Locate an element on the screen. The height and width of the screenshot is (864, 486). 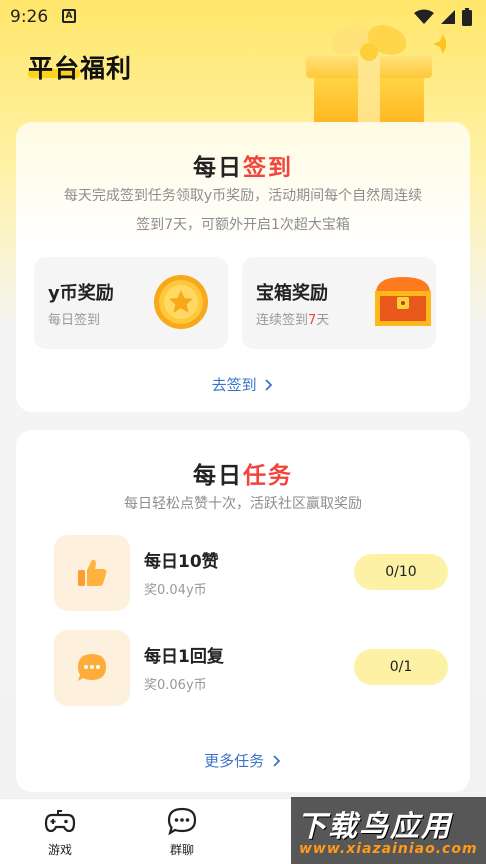
chat-bubble-icon is located at coordinates (92, 667).